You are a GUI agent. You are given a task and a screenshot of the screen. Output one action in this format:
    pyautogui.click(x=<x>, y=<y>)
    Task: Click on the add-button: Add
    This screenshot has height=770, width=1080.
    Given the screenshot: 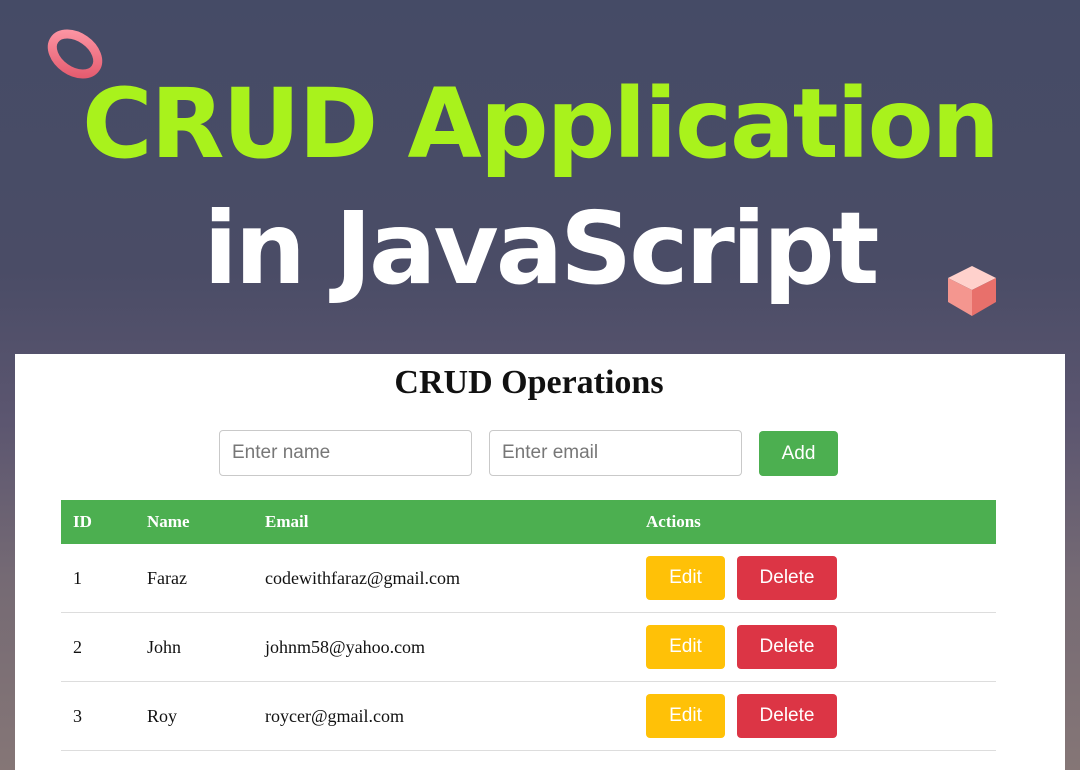 What is the action you would take?
    pyautogui.click(x=798, y=453)
    